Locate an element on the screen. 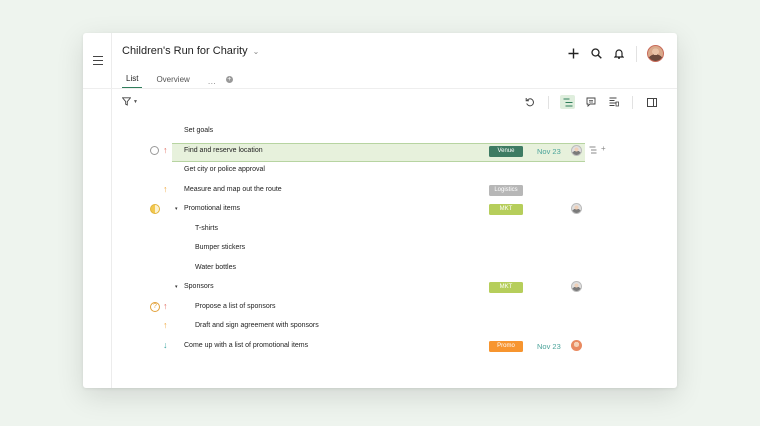 Image resolution: width=760 pixels, height=426 pixels. task-title: Measure and map out the route is located at coordinates (233, 189).